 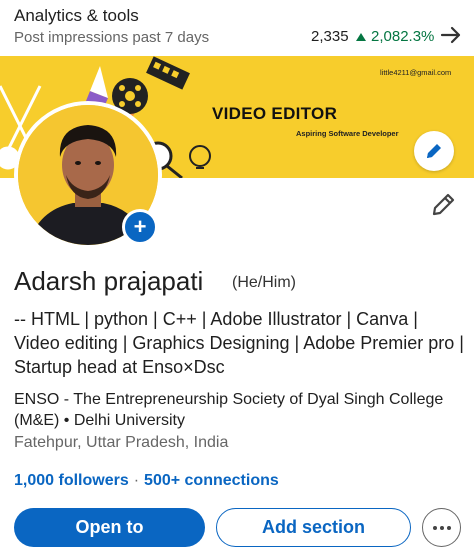 I want to click on open-to-button: Open to, so click(x=109, y=527).